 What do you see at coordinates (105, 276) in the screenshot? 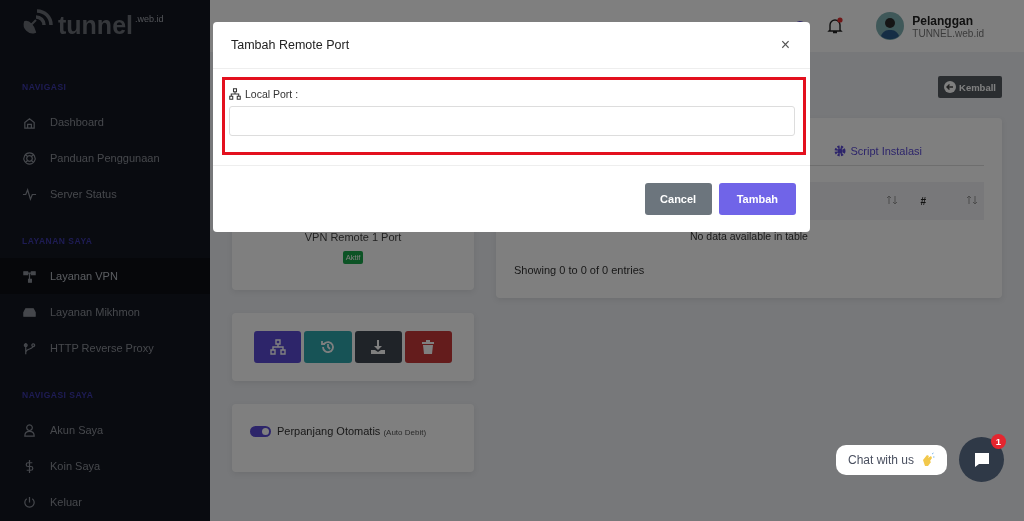
I see `sidebar-item: Layanan VPN` at bounding box center [105, 276].